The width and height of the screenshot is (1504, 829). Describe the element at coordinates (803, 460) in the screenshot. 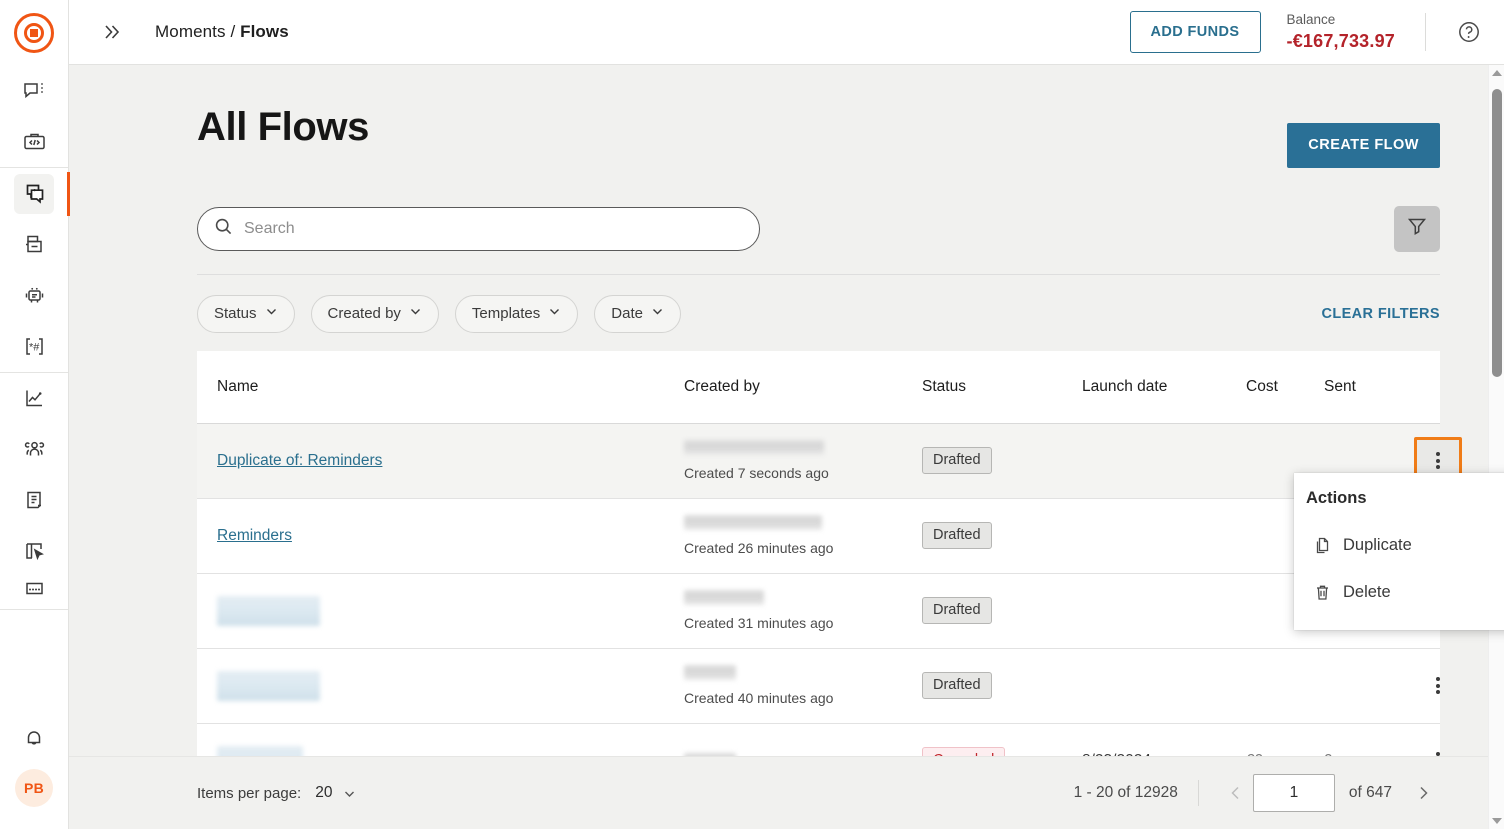

I see `cell-created-by: Created 7 seconds ago` at that location.